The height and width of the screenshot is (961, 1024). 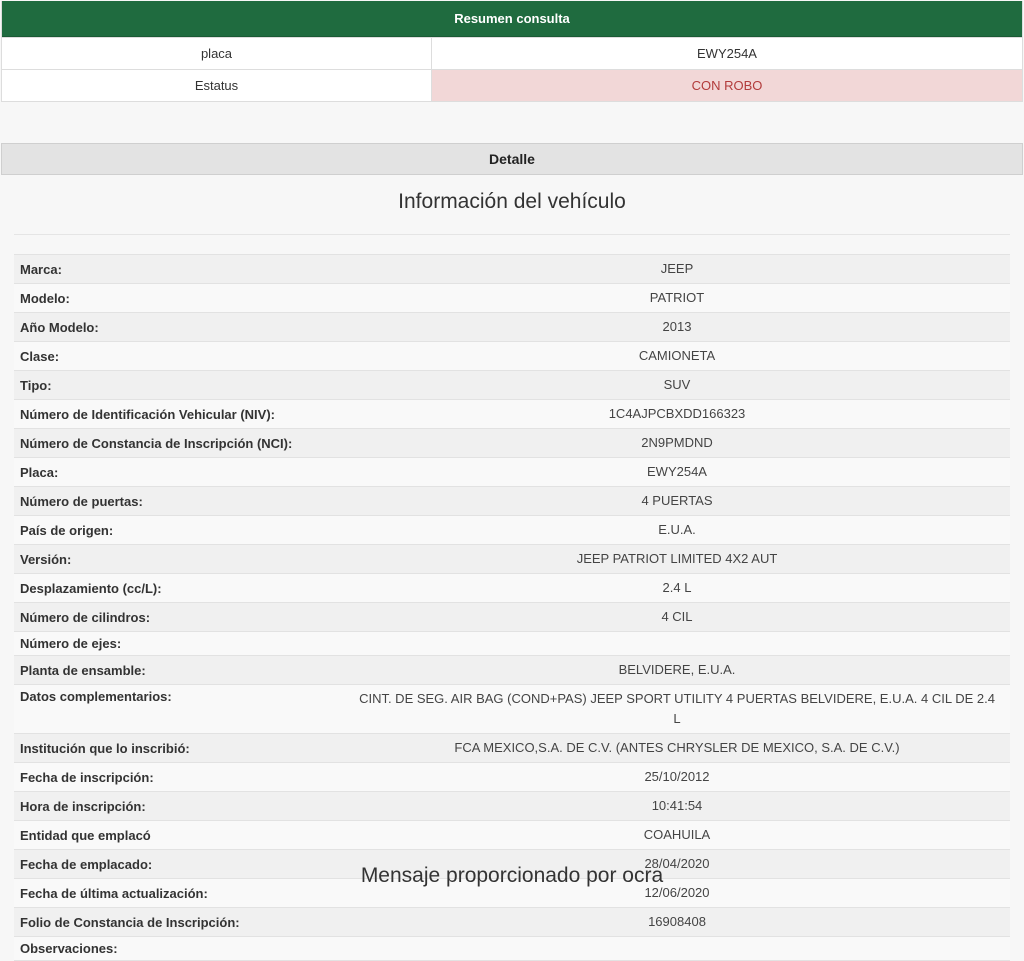 I want to click on table-row: Tipo: SUV, so click(x=512, y=384).